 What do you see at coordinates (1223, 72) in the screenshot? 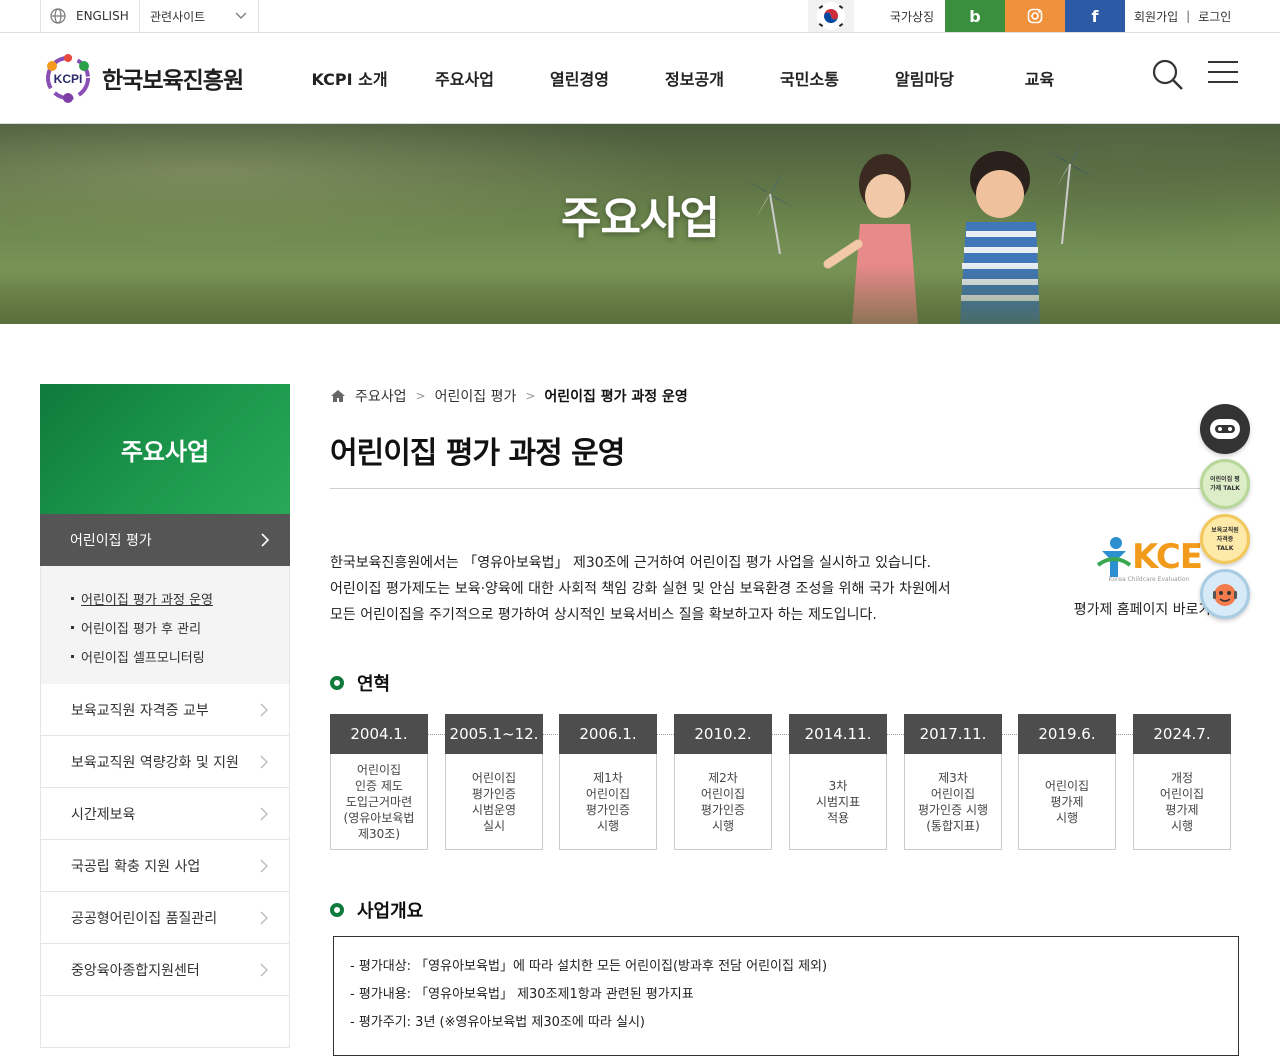
I see `menu-icon` at bounding box center [1223, 72].